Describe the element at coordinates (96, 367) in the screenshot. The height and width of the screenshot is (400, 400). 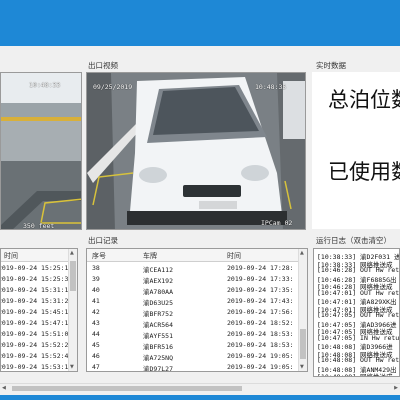
I see `seq-cell: 47` at that location.